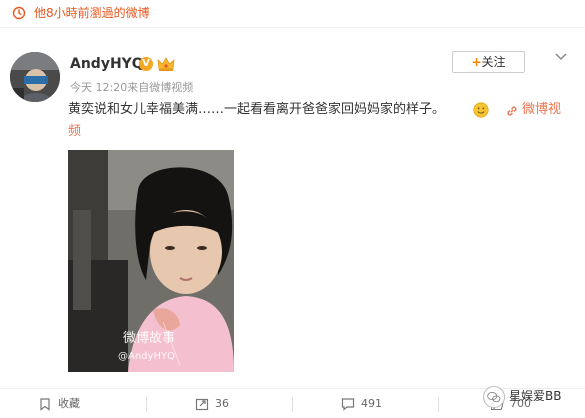  I want to click on post-text: 黄奕说和女儿幸福美满……一起看看离开爸爸家回妈妈家的样子。, so click(257, 109).